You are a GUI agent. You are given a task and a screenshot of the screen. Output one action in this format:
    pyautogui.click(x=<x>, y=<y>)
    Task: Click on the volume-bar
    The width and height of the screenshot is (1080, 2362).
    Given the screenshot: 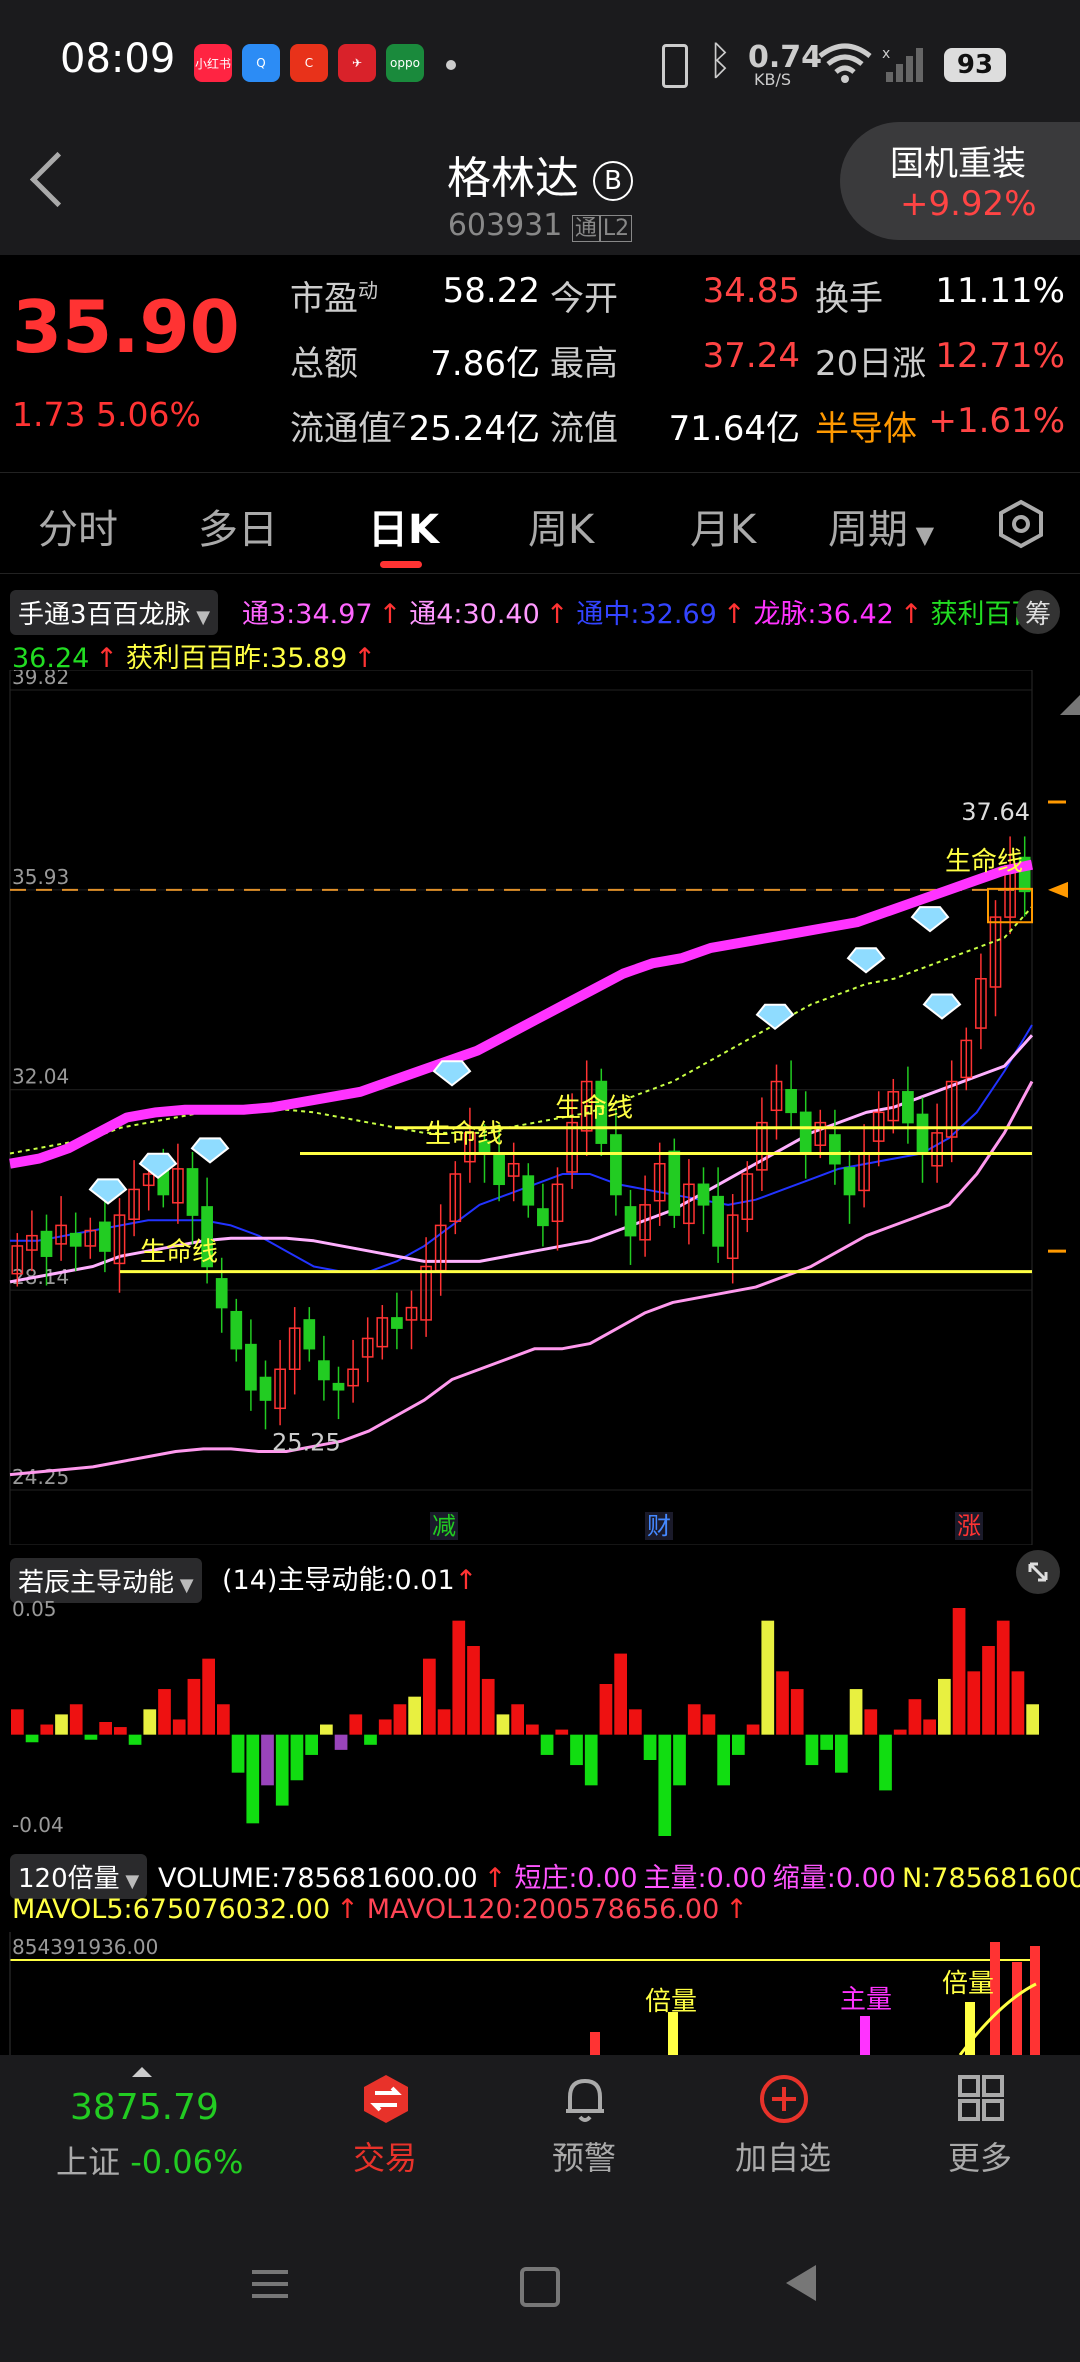 What is the action you would take?
    pyautogui.click(x=595, y=2043)
    